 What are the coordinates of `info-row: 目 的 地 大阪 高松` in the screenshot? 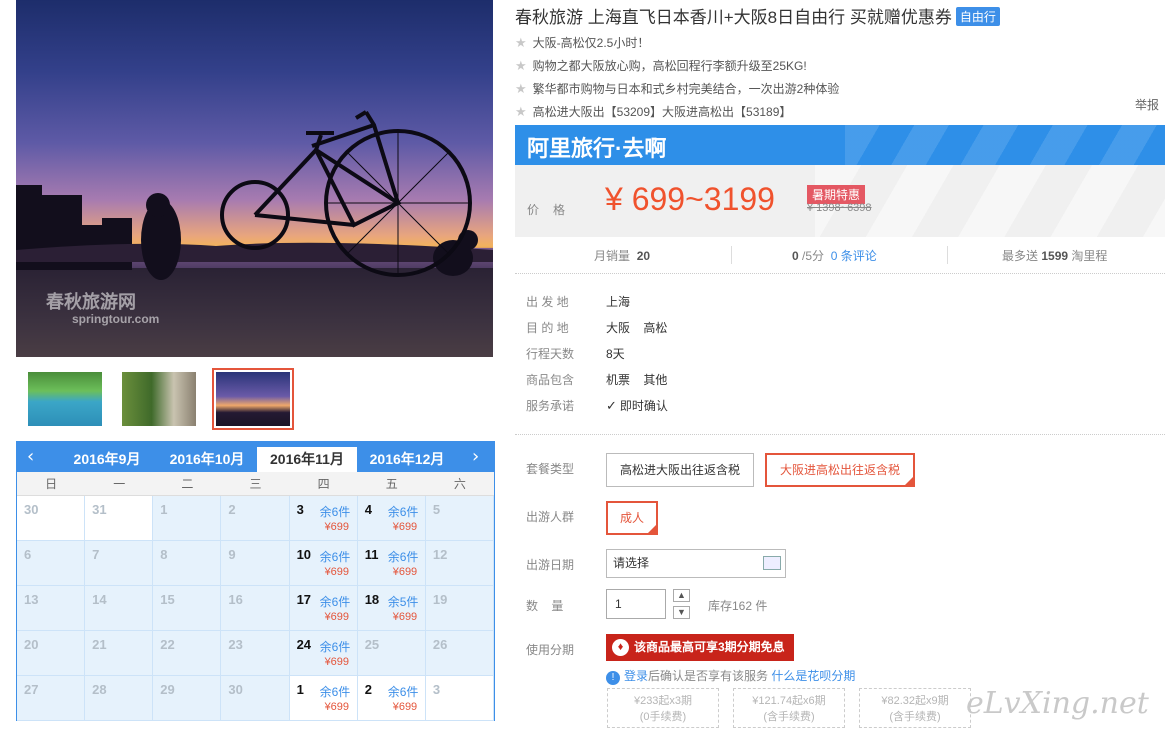 It's located at (715, 329).